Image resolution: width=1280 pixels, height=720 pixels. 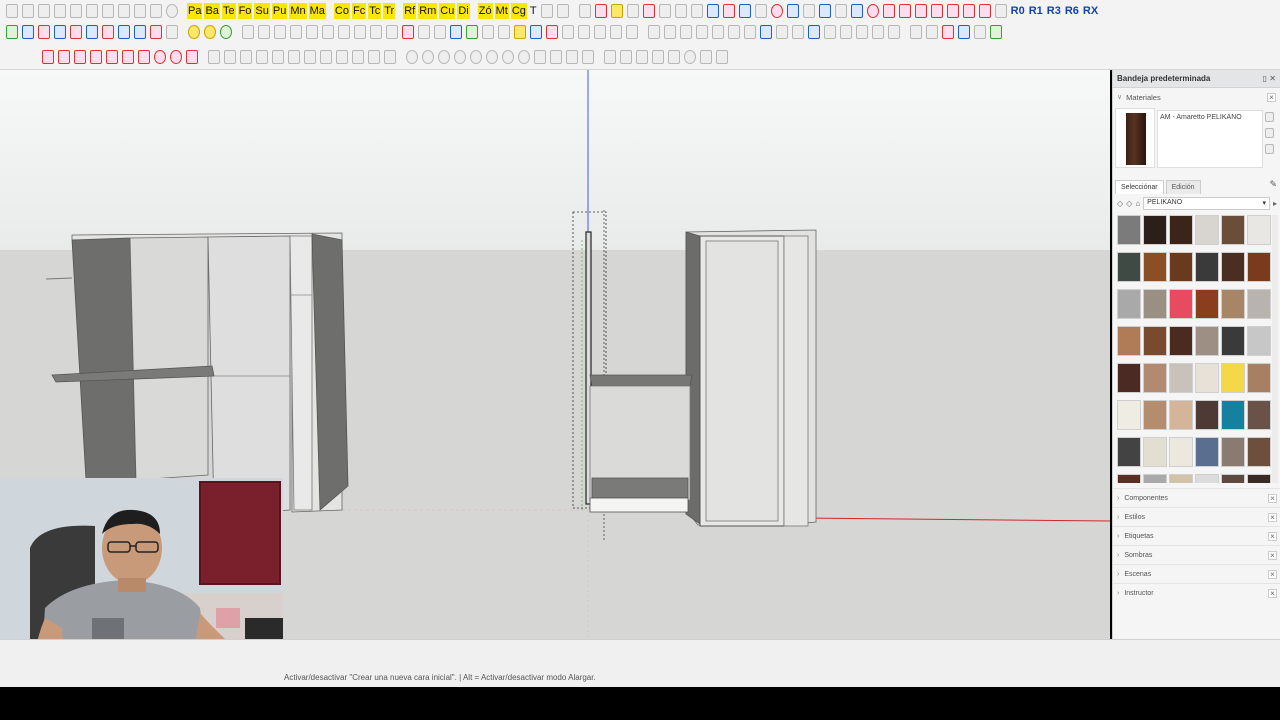 What do you see at coordinates (226, 32) in the screenshot?
I see `solid-intersect-icon` at bounding box center [226, 32].